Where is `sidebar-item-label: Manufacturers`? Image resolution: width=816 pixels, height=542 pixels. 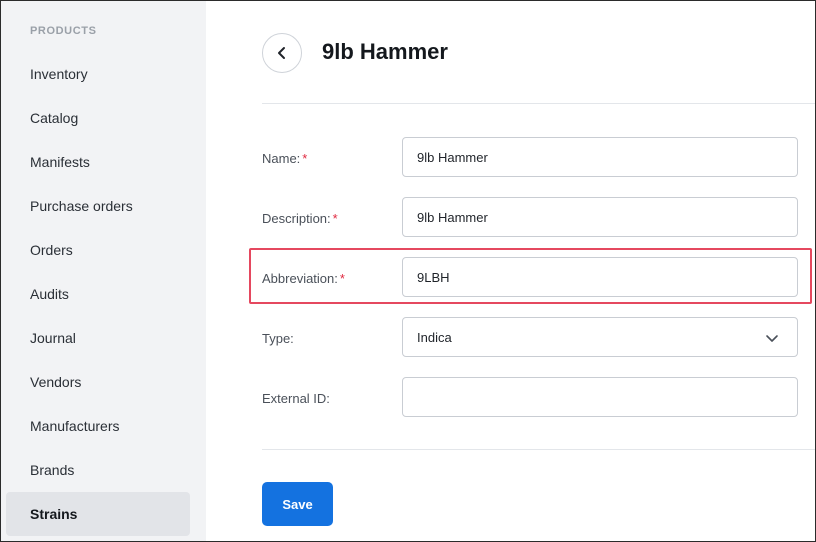
sidebar-item-label: Manufacturers is located at coordinates (75, 426).